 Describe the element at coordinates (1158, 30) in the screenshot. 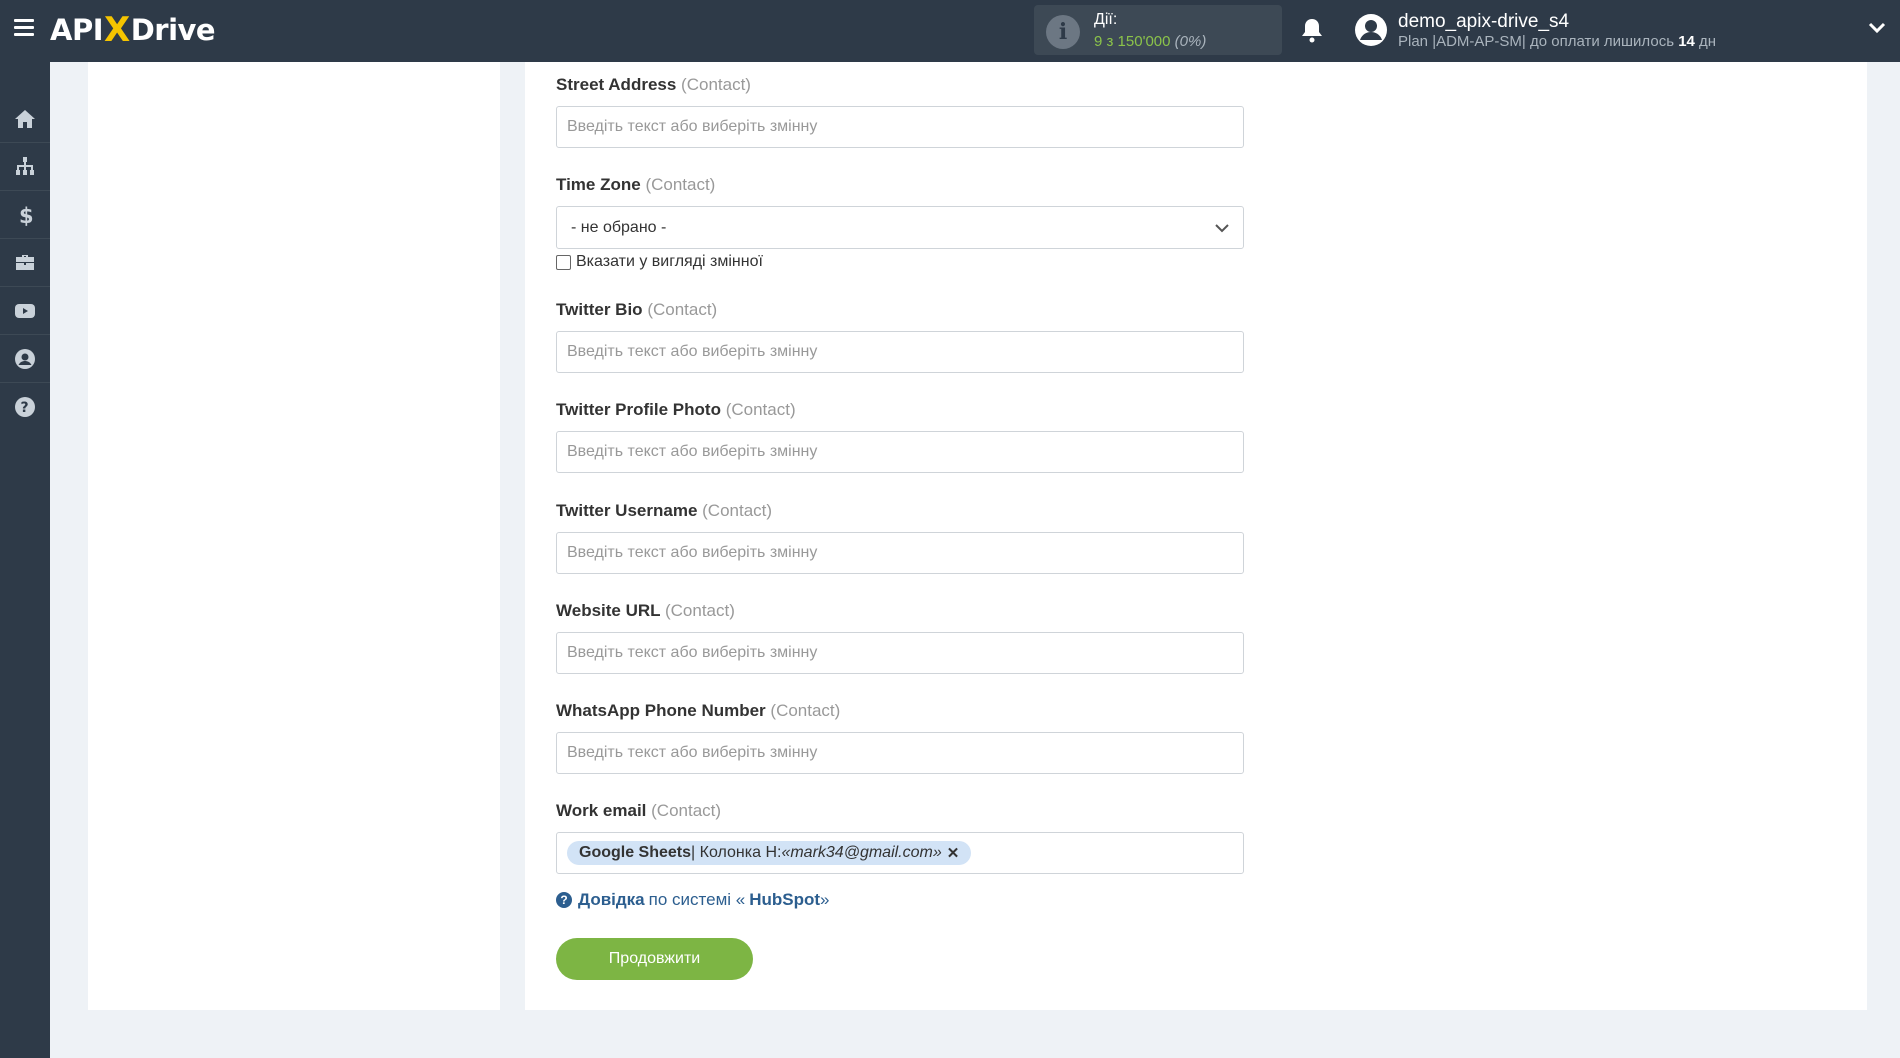

I see `actions-counter: i Дії: 9 з 150'000 (0%)` at that location.